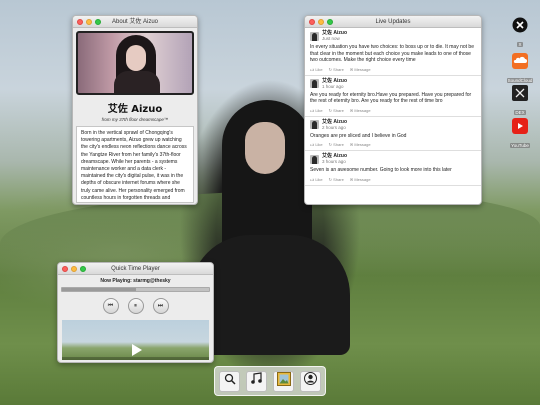 Image resolution: width=540 pixels, height=405 pixels. I want to click on fast-forward-icon: ⏭, so click(160, 305).